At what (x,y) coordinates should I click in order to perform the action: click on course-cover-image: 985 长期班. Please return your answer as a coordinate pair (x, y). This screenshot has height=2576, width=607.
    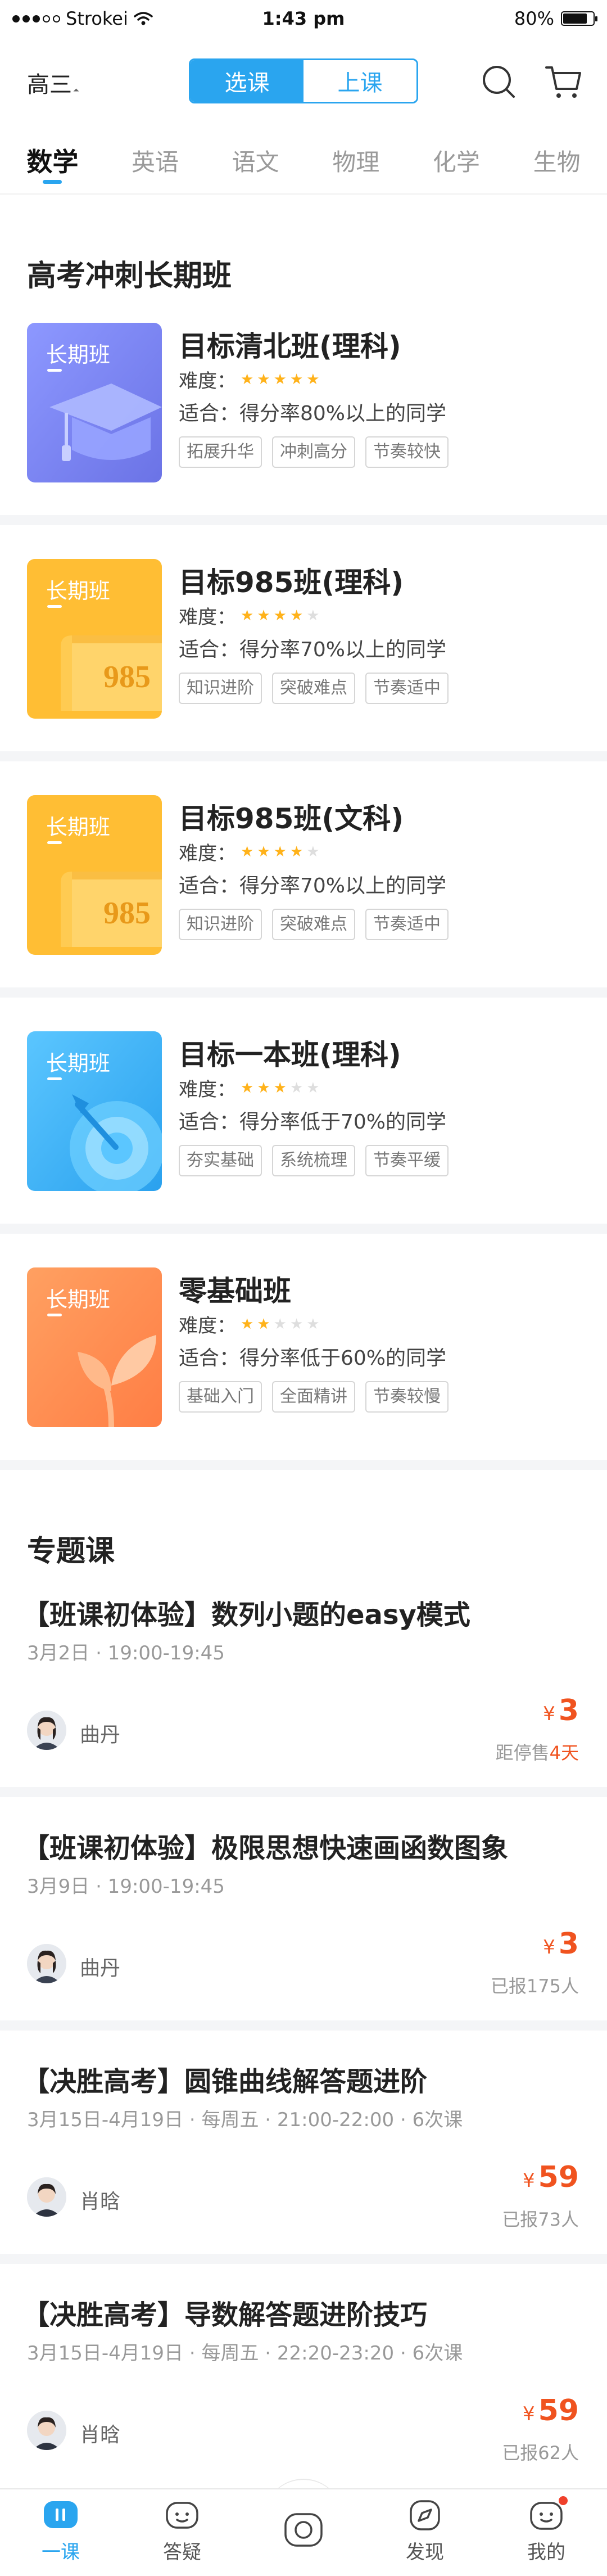
    Looking at the image, I should click on (94, 875).